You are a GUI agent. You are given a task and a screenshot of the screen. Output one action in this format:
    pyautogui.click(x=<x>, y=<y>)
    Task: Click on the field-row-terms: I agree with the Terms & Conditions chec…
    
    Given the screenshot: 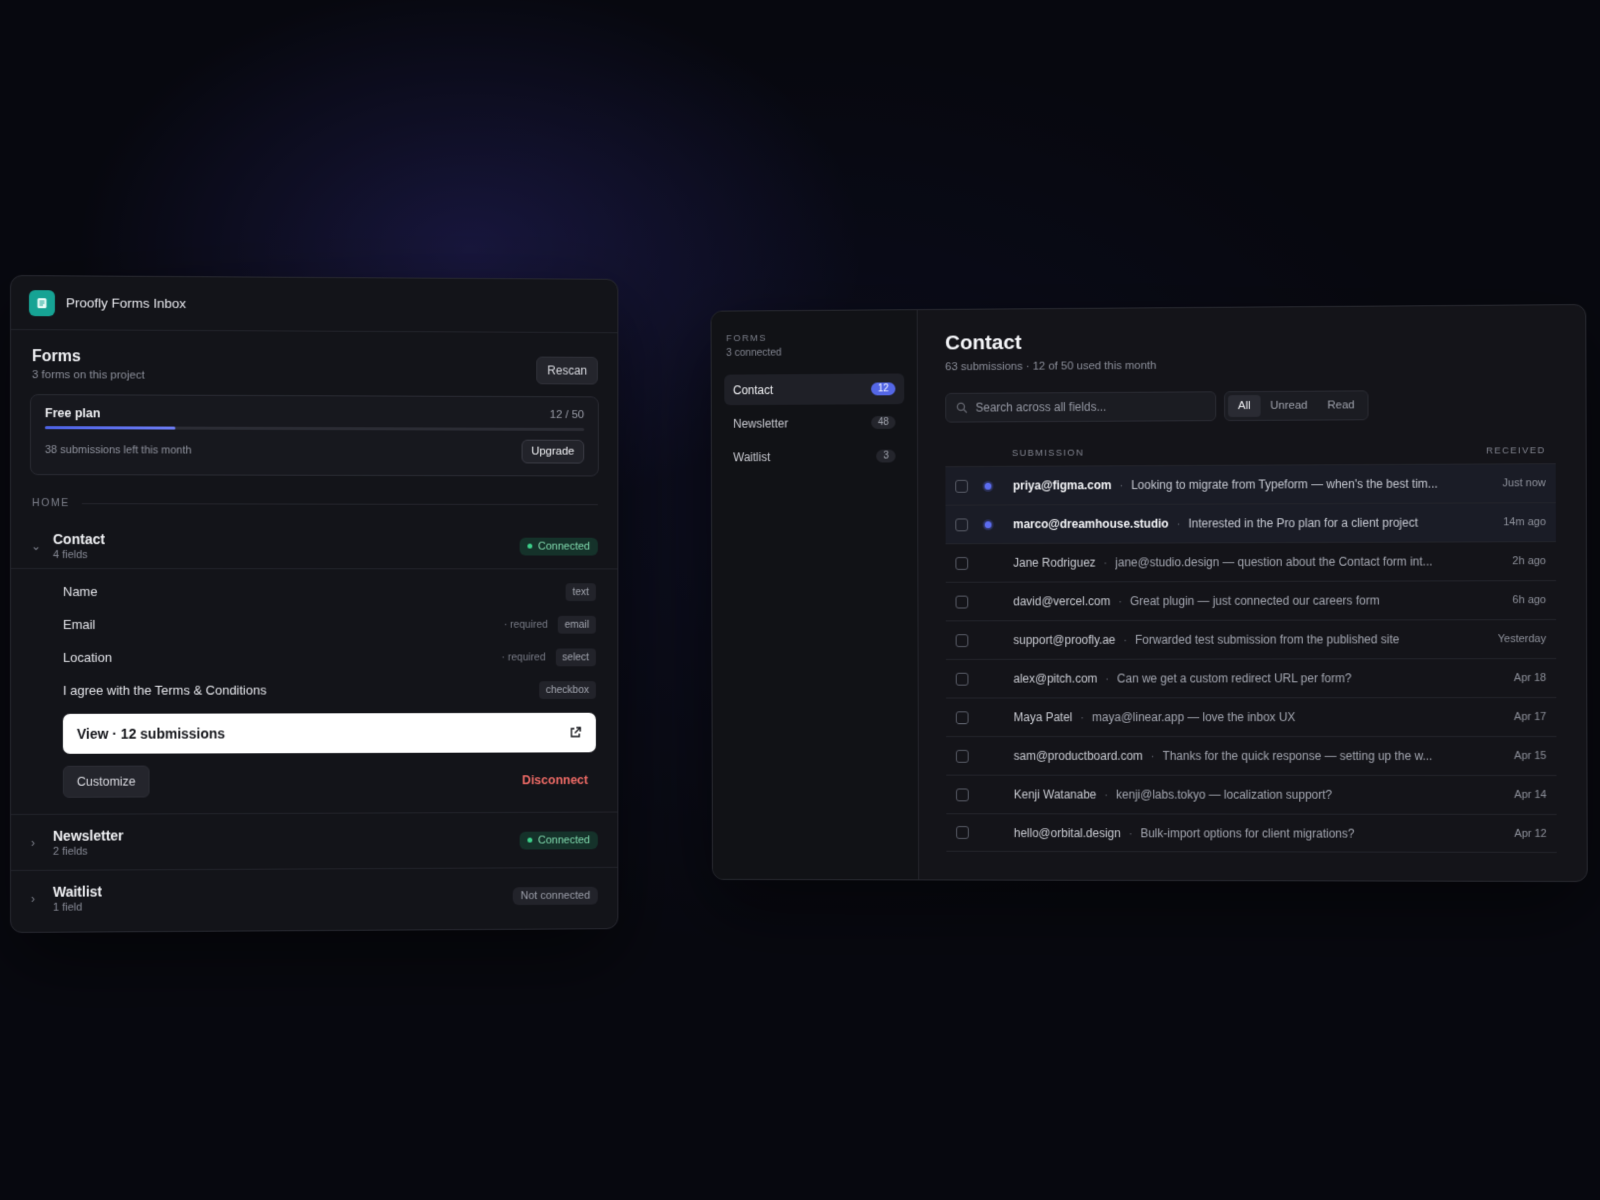 What is the action you would take?
    pyautogui.click(x=314, y=690)
    